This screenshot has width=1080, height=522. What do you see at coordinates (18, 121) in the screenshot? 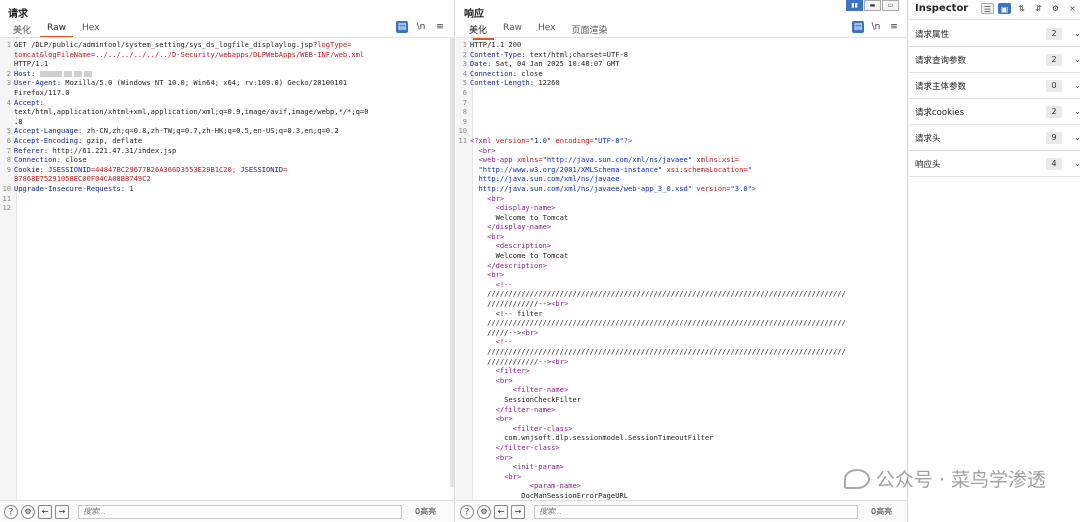
I see `code-token: .8` at bounding box center [18, 121].